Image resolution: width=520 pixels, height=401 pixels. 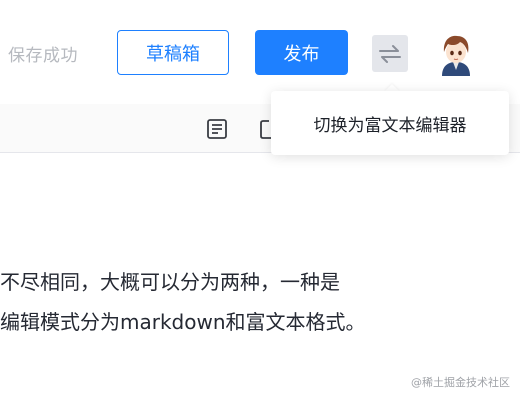 What do you see at coordinates (183, 302) in the screenshot?
I see `editor-content: 不尽相同，大概可以分为两种，一种是 编辑模式分为markdown和富文本格式。` at bounding box center [183, 302].